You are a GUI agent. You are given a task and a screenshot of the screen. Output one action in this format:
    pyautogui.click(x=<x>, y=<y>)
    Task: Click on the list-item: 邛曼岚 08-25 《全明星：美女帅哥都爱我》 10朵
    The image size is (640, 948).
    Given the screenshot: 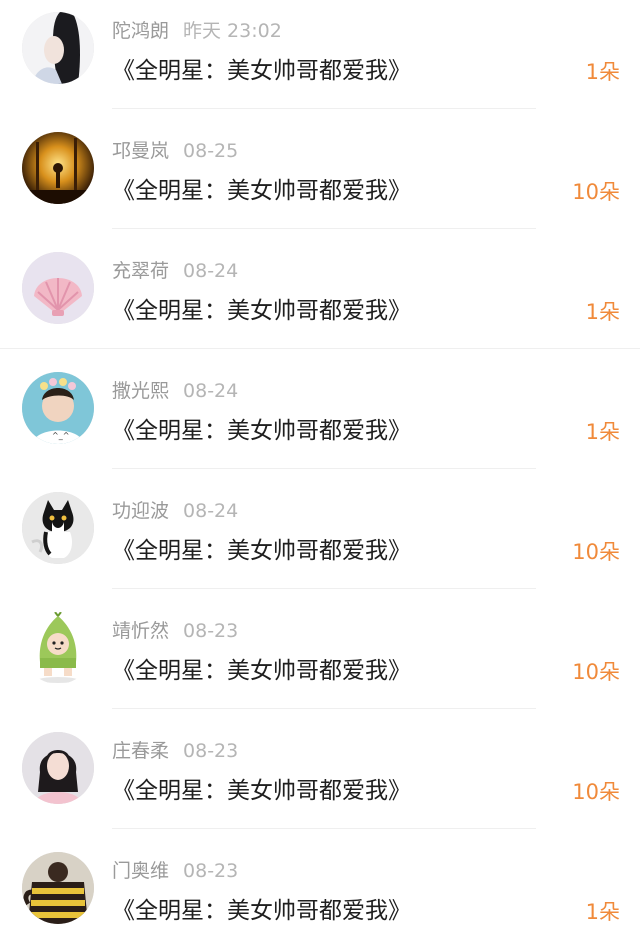 What is the action you would take?
    pyautogui.click(x=320, y=180)
    